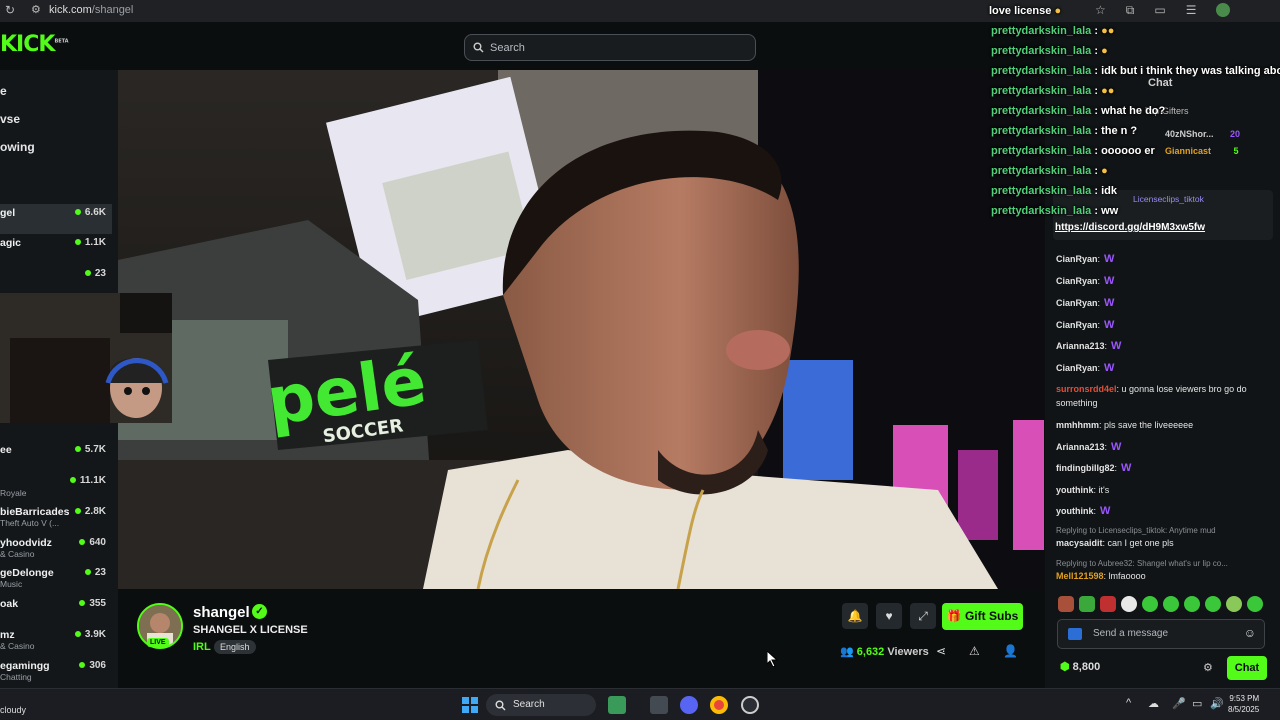 The height and width of the screenshot is (720, 1280). I want to click on chat-user: macysaidit, so click(1079, 543).